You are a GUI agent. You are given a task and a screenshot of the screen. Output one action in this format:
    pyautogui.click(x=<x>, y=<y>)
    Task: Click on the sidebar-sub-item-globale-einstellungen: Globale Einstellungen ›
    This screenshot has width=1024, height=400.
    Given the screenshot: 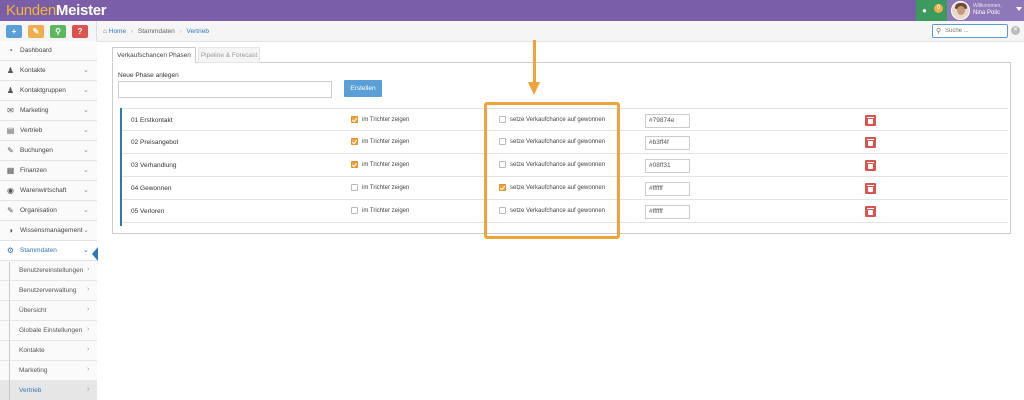 What is the action you would take?
    pyautogui.click(x=48, y=331)
    